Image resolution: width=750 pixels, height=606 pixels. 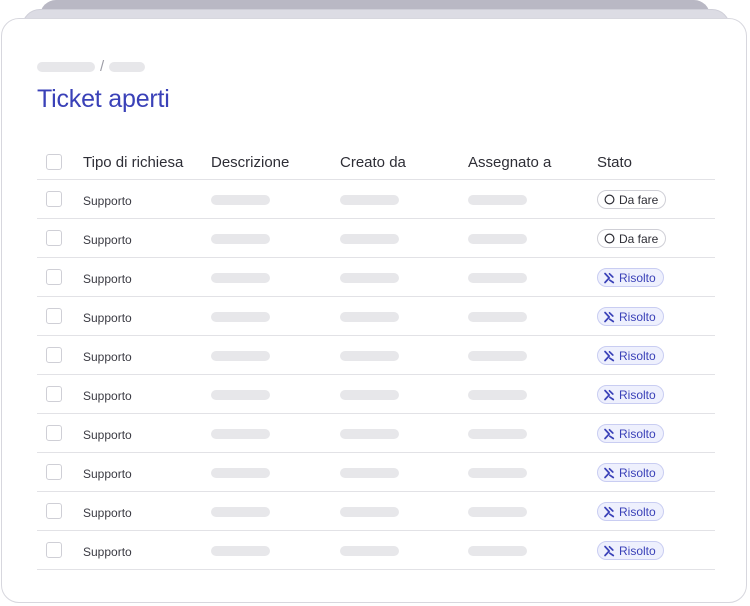 What do you see at coordinates (250, 162) in the screenshot?
I see `column-header-descrizione: Descrizione` at bounding box center [250, 162].